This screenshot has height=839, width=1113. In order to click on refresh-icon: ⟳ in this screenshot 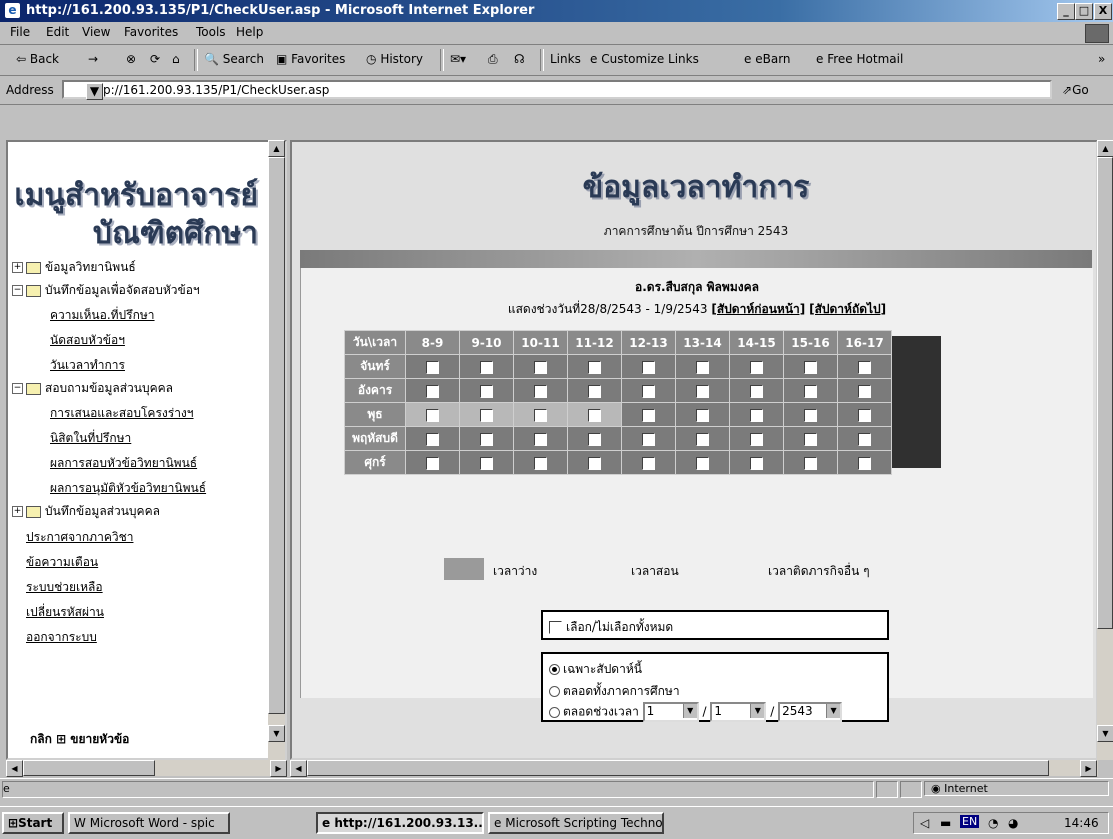, I will do `click(155, 59)`.